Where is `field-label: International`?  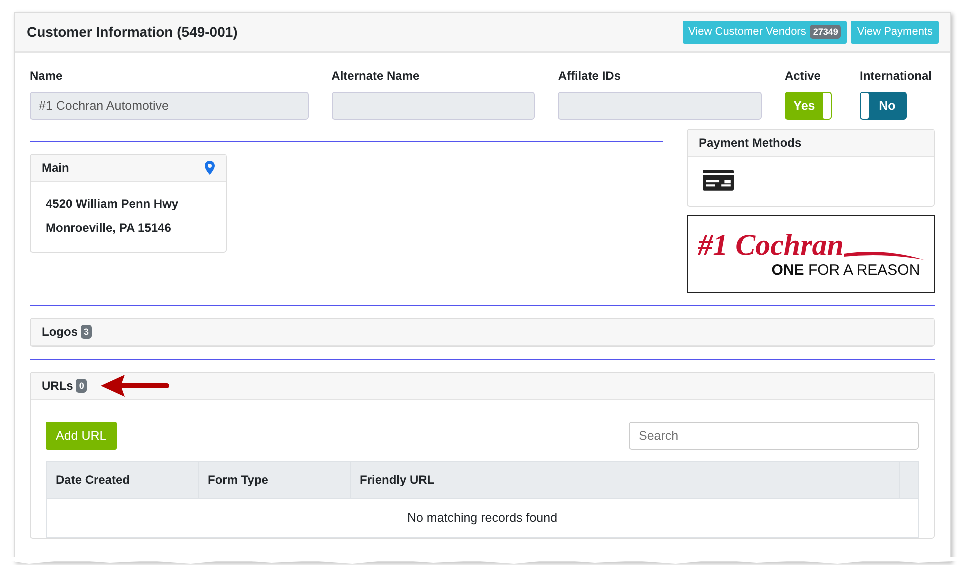
field-label: International is located at coordinates (896, 77).